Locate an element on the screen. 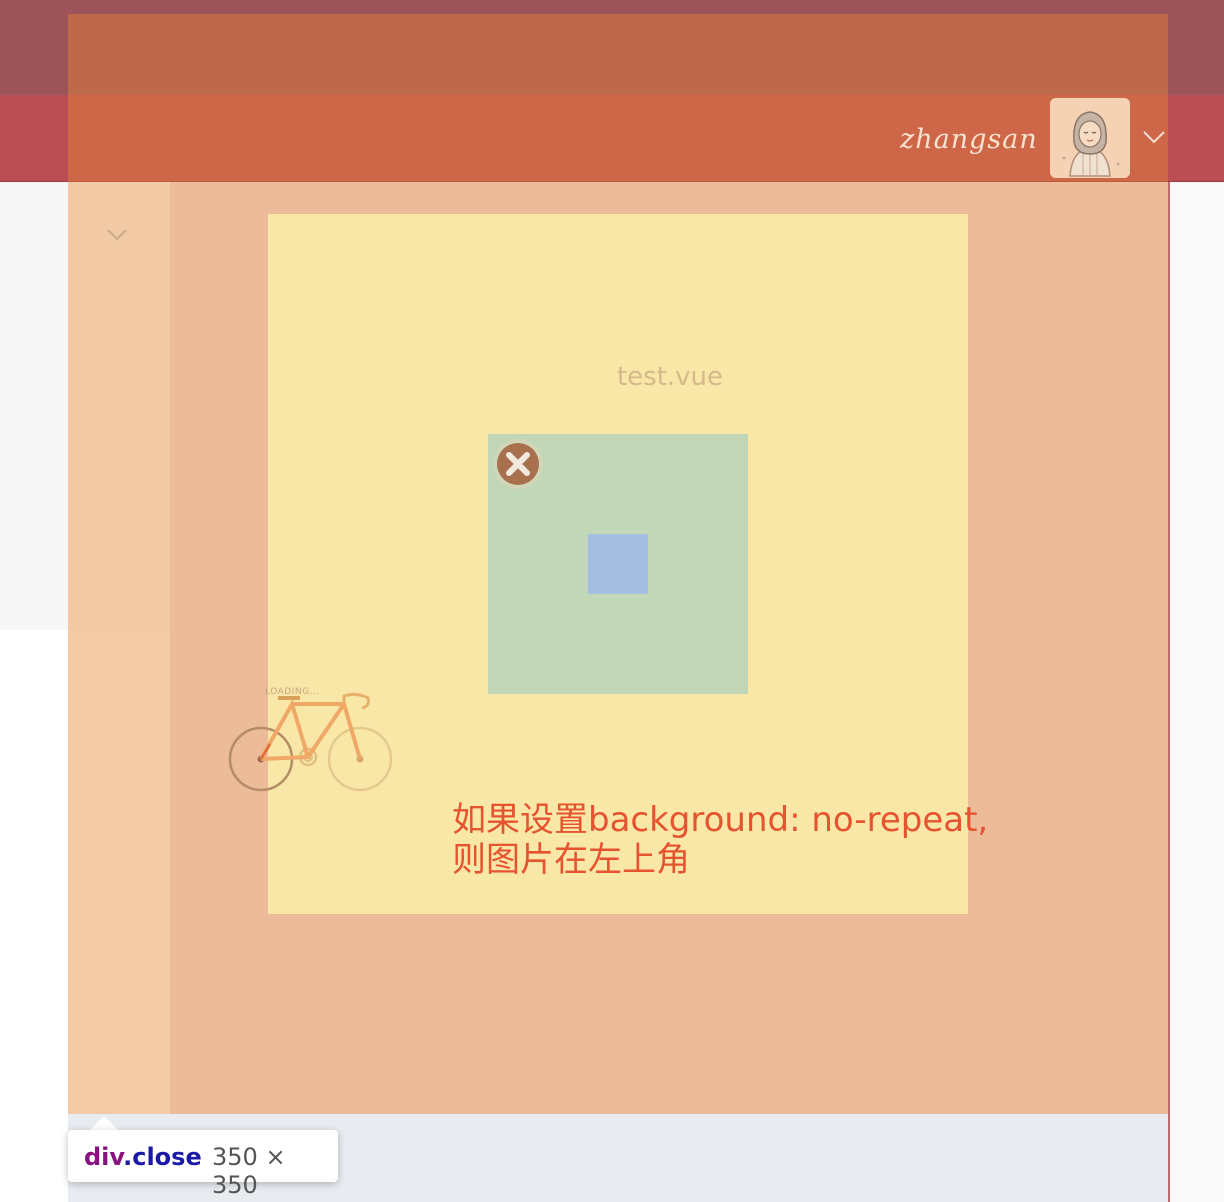  sidebar-toggle-chevron-icon is located at coordinates (117, 235).